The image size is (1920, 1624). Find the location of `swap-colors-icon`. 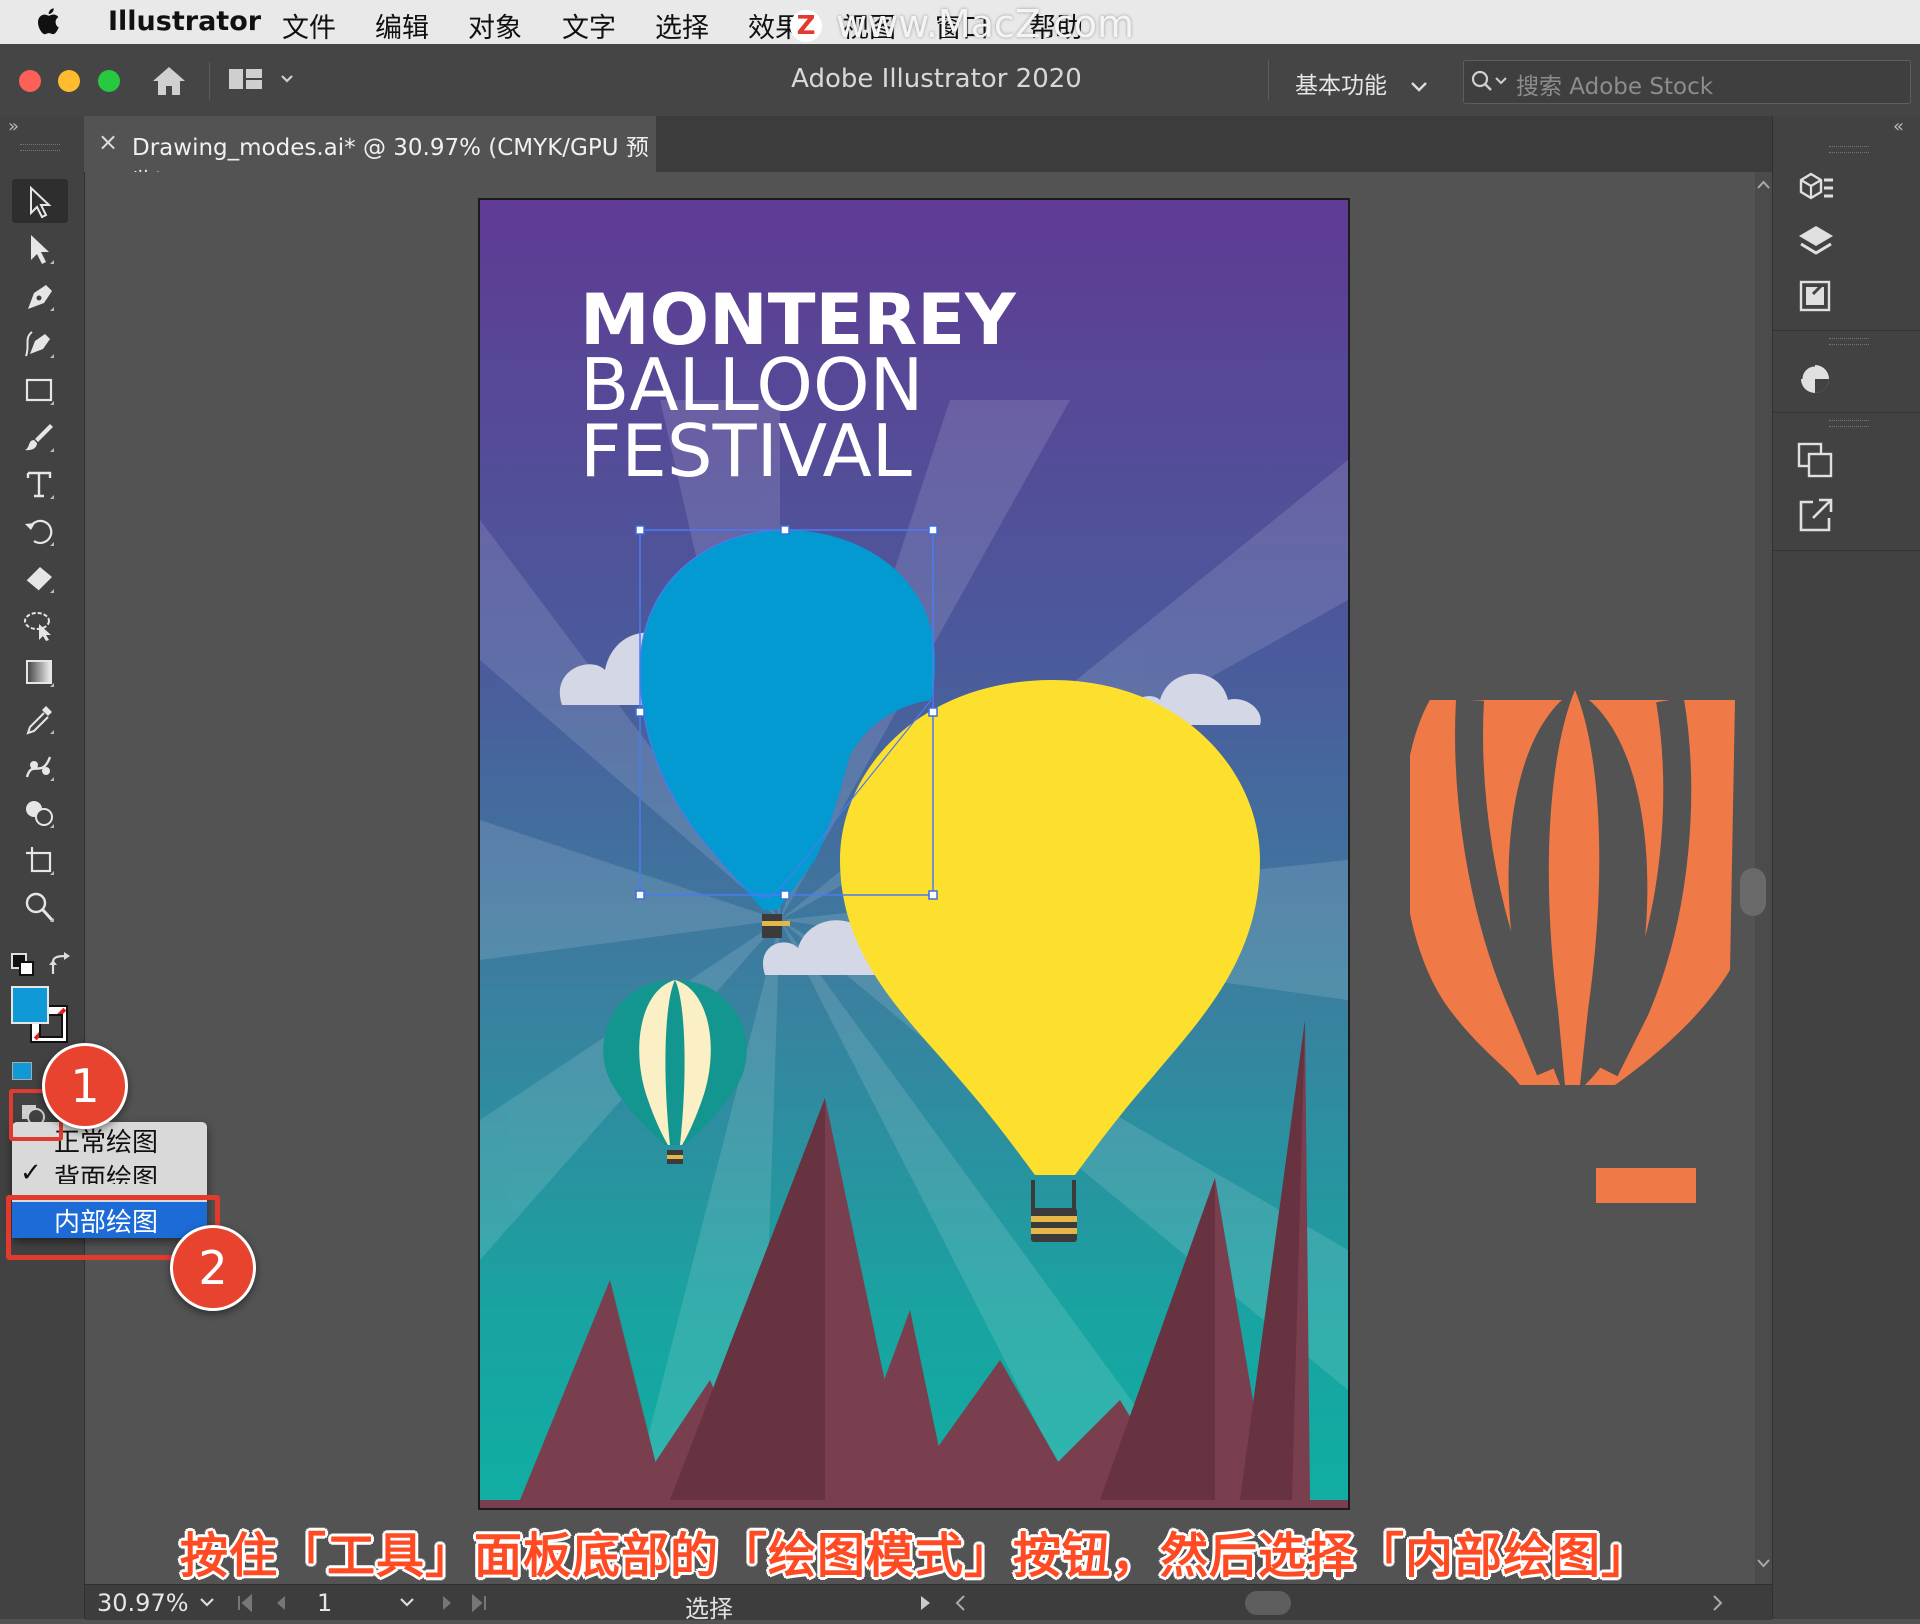

swap-colors-icon is located at coordinates (62, 965).